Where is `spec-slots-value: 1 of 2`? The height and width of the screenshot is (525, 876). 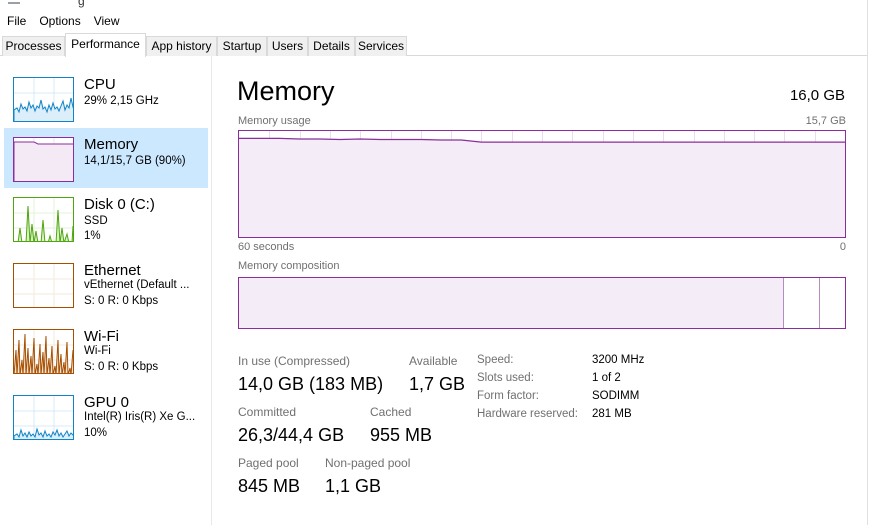 spec-slots-value: 1 of 2 is located at coordinates (606, 378).